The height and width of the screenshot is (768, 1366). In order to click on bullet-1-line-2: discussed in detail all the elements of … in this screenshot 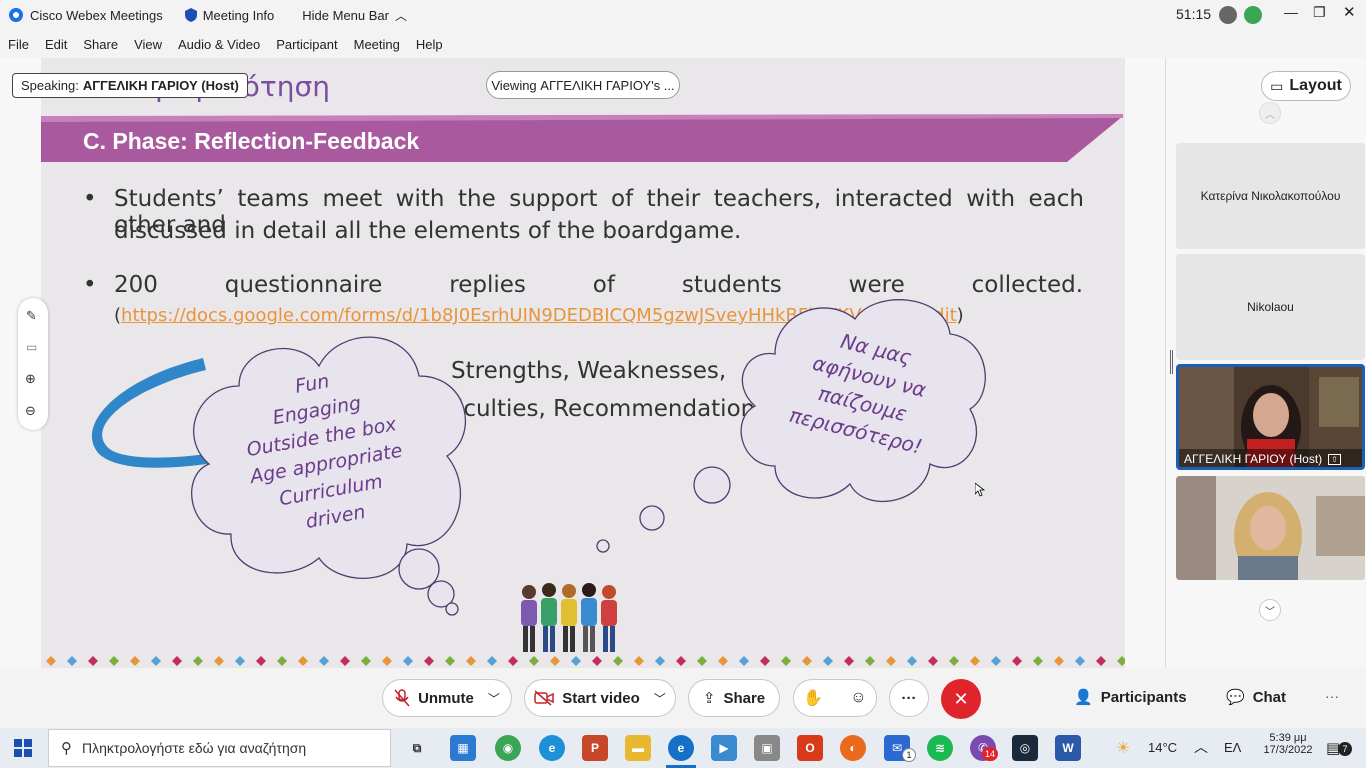, I will do `click(427, 231)`.